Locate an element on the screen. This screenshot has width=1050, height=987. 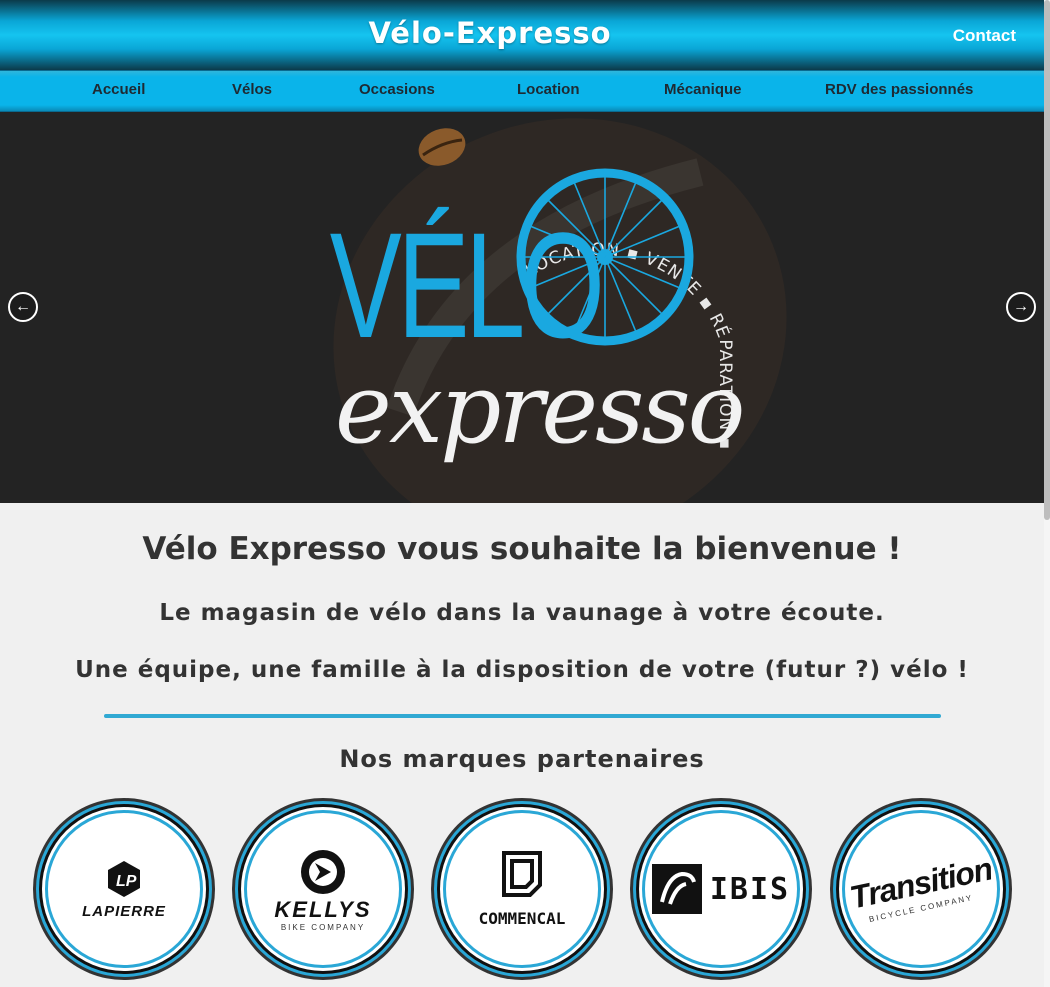
svg-text: LP is located at coordinates (126, 881).